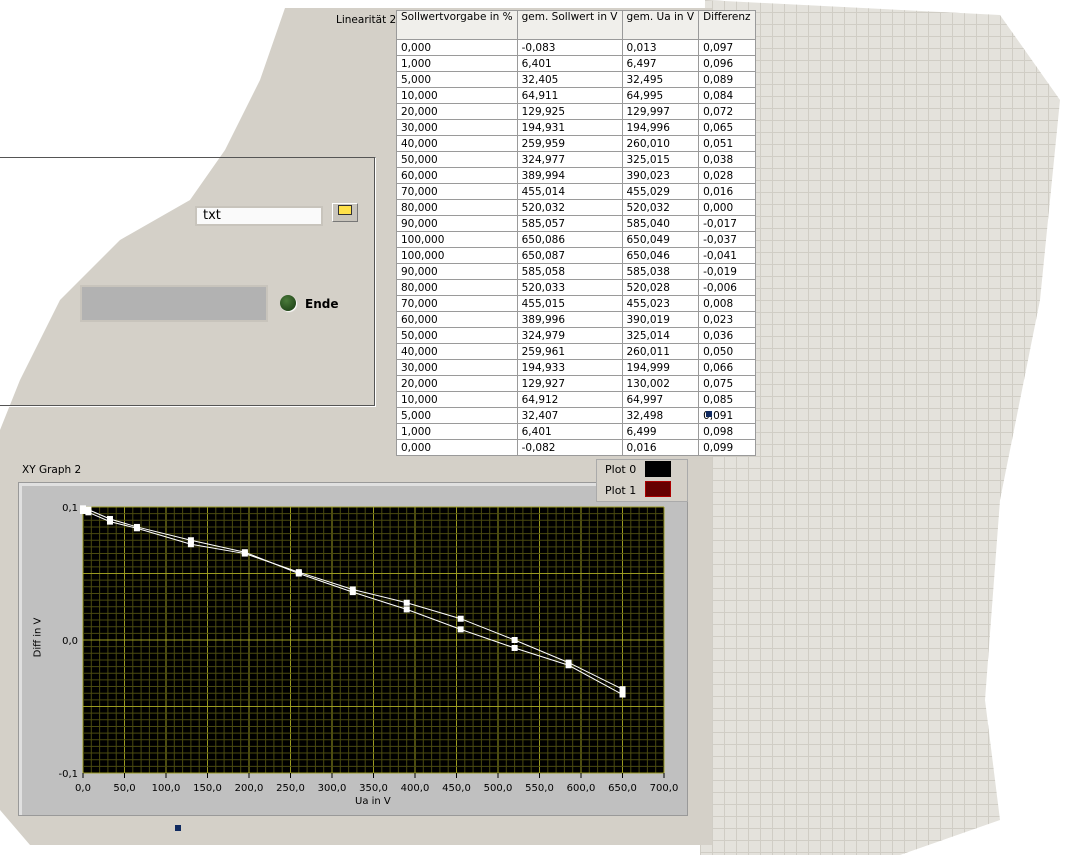 The height and width of the screenshot is (860, 1069). I want to click on table-cell: 0,008, so click(727, 303).